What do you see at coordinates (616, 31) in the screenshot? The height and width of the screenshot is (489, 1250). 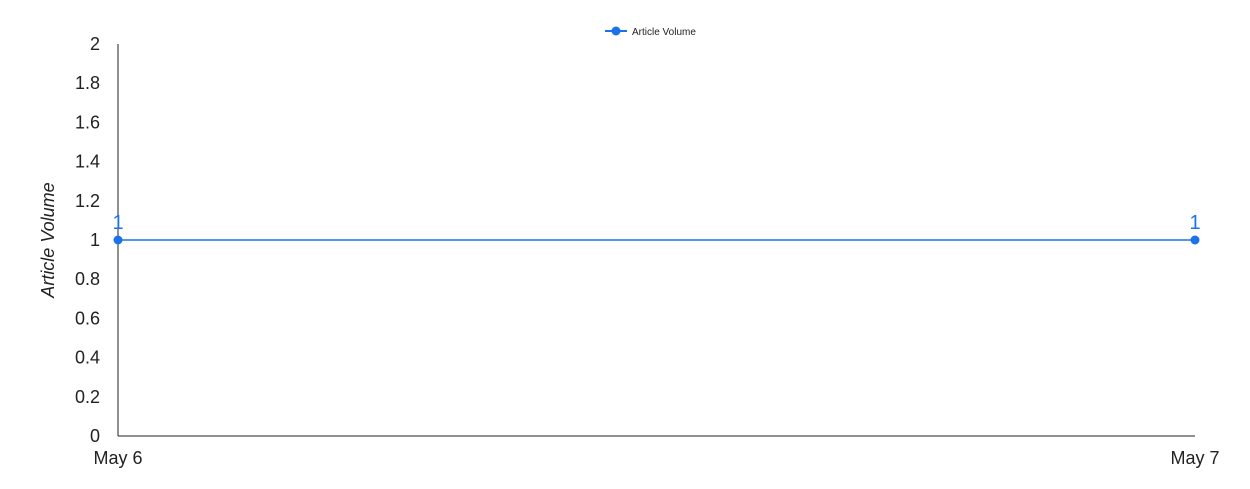 I see `legend-marker` at bounding box center [616, 31].